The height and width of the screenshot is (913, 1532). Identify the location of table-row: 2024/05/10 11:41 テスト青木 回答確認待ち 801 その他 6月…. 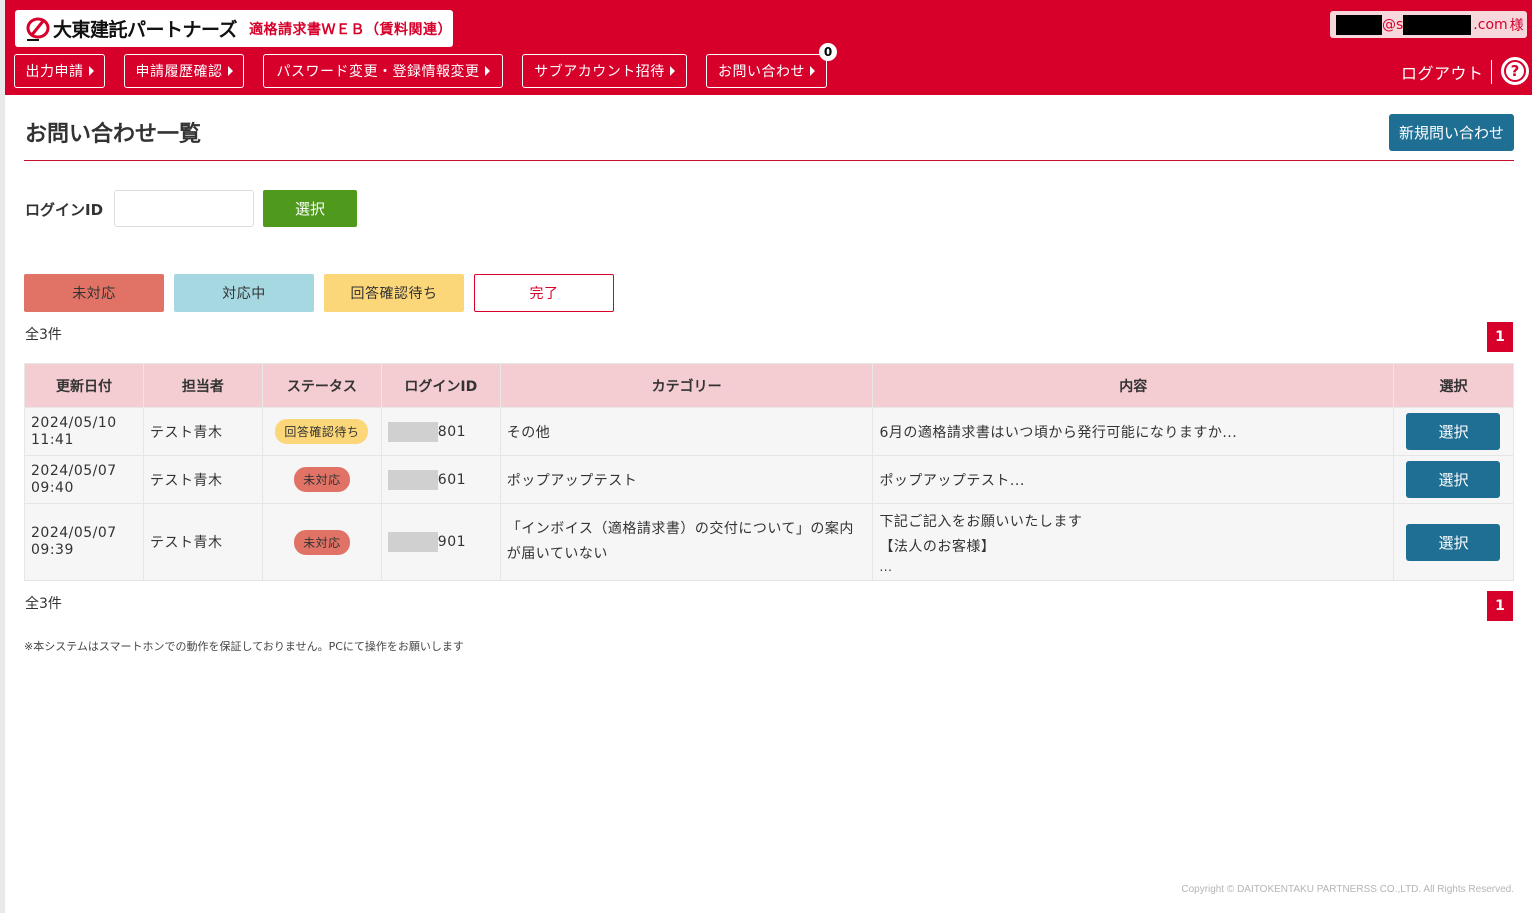
(769, 431).